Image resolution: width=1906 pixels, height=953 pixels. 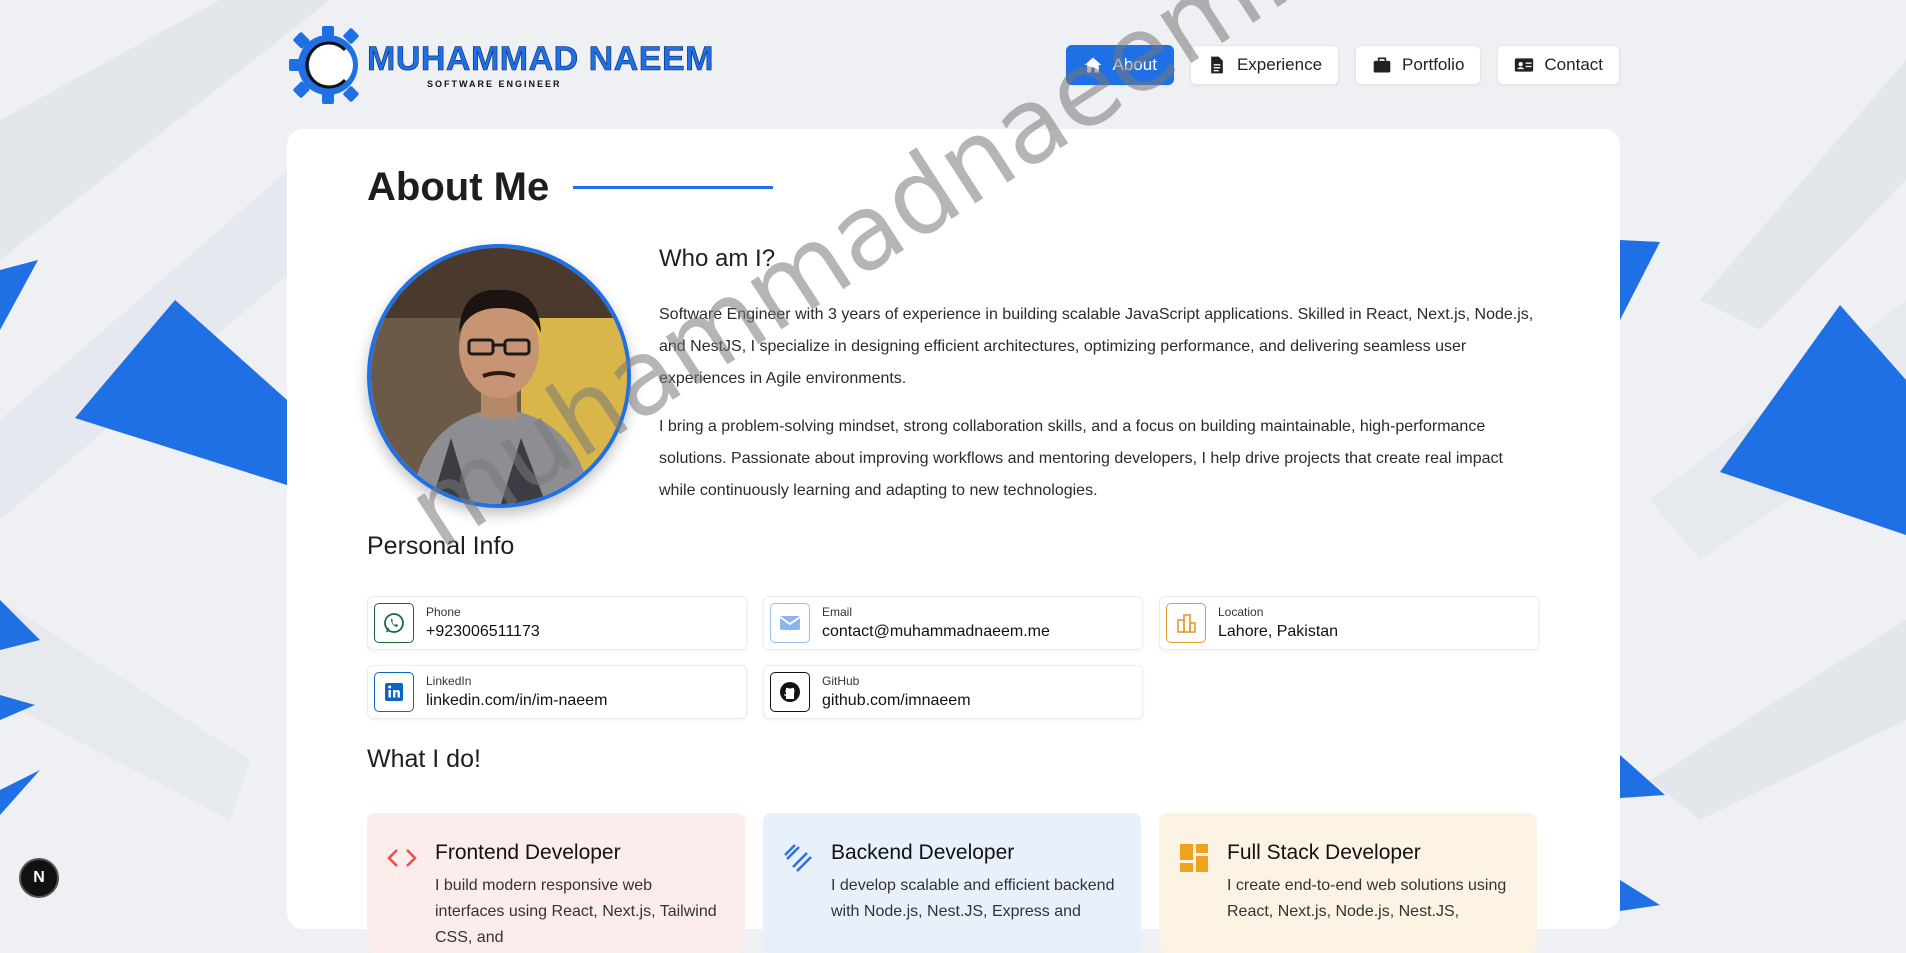 I want to click on info-location-value: Lahore, Pakistan, so click(x=1278, y=631).